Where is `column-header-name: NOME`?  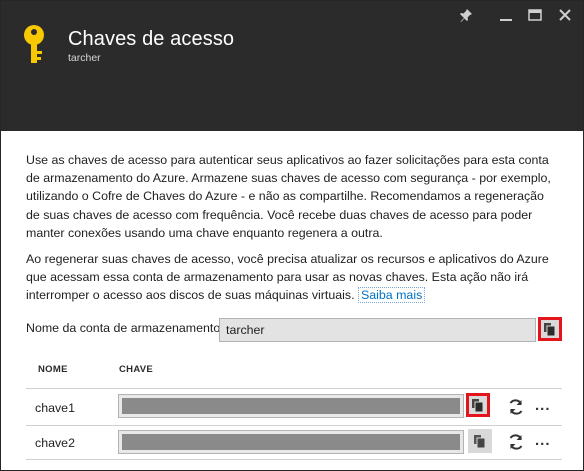 column-header-name: NOME is located at coordinates (53, 369).